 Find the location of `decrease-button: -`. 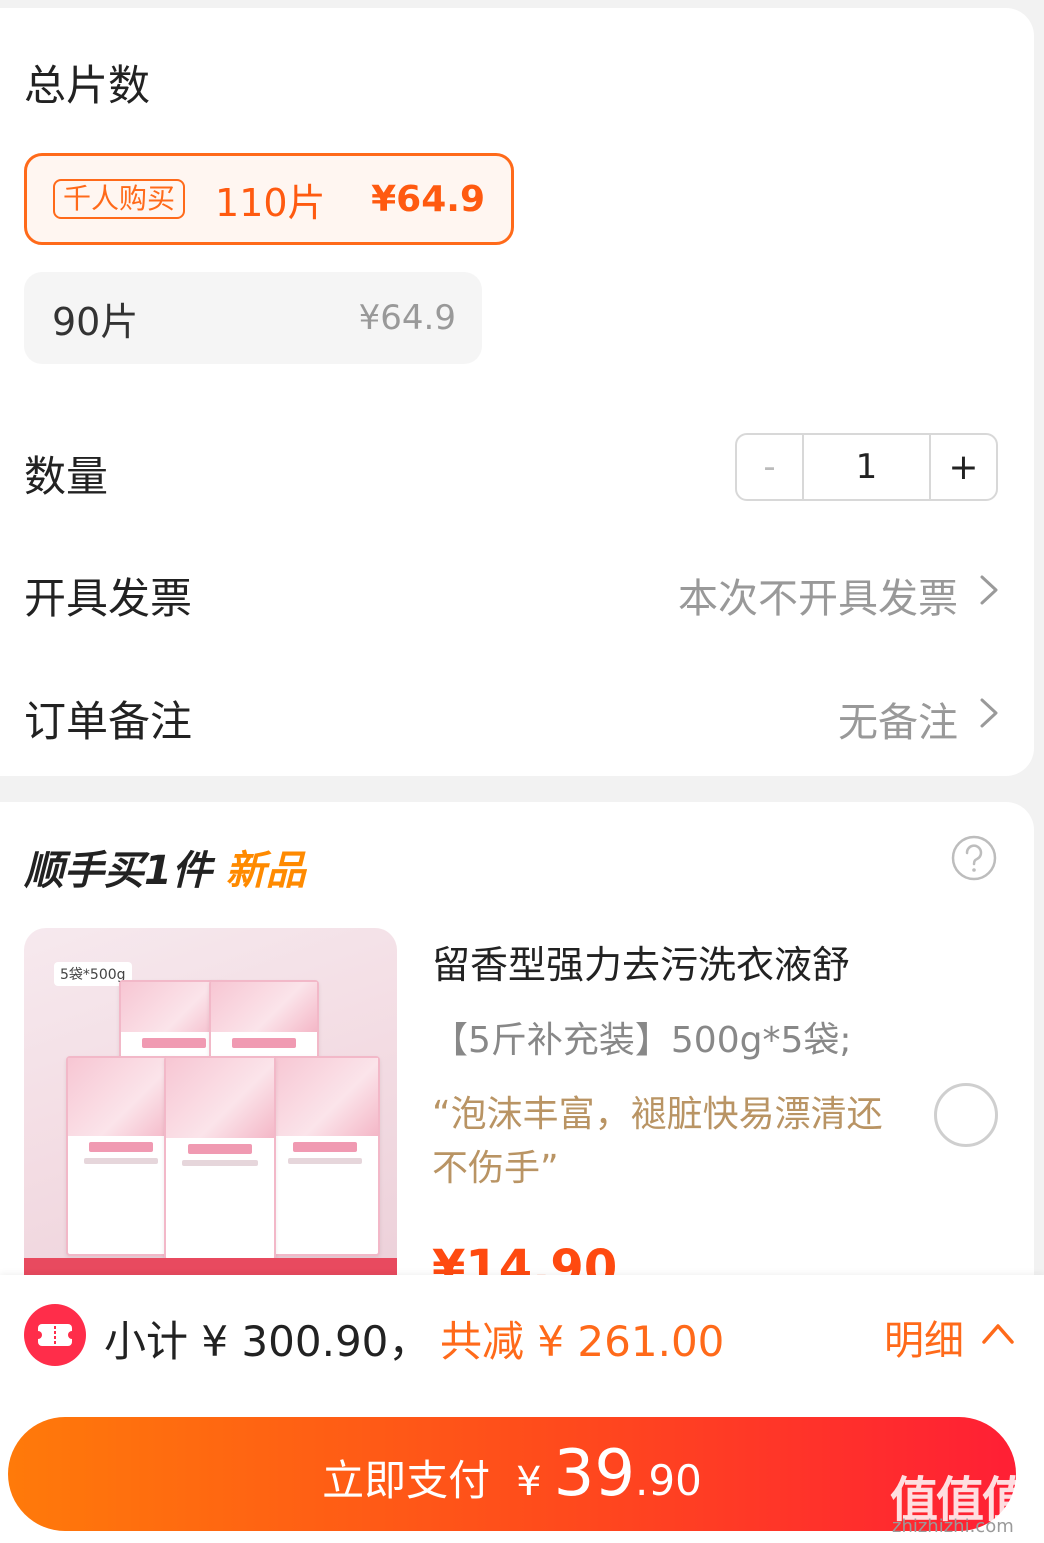

decrease-button: - is located at coordinates (770, 467).